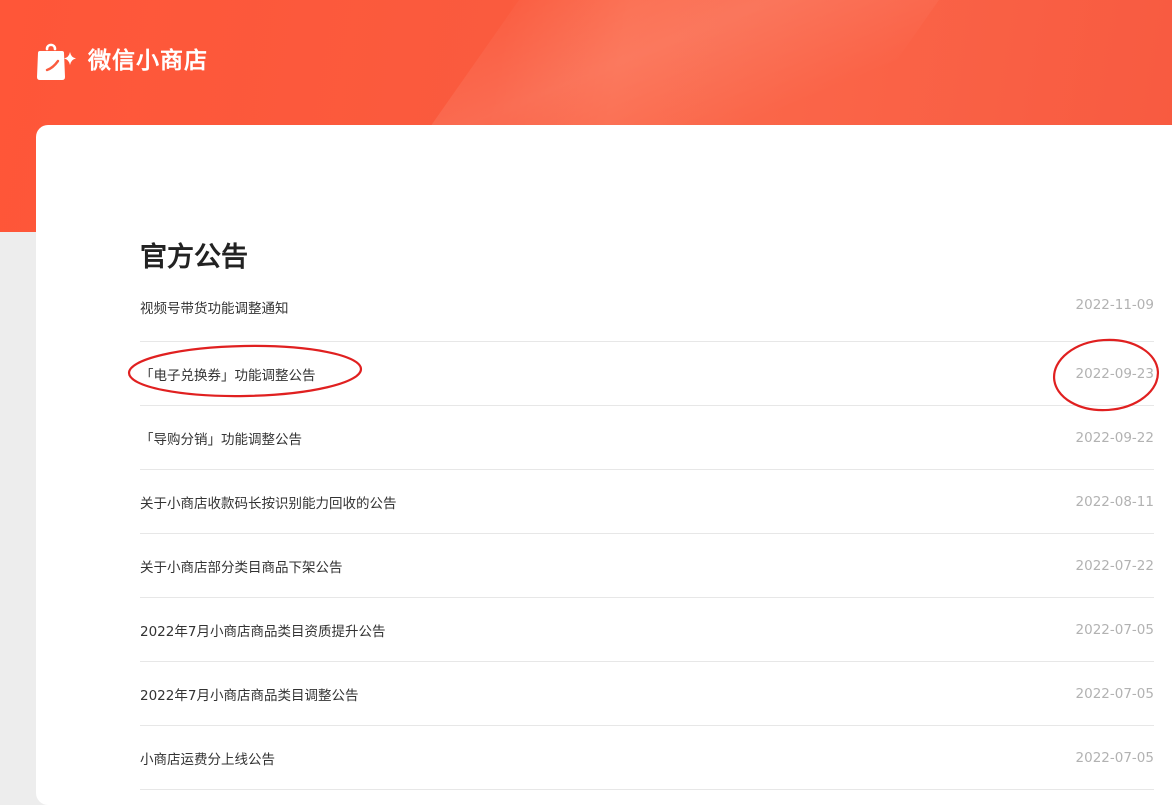 The height and width of the screenshot is (805, 1172). Describe the element at coordinates (56, 61) in the screenshot. I see `shopping-bag-sparkle-icon` at that location.